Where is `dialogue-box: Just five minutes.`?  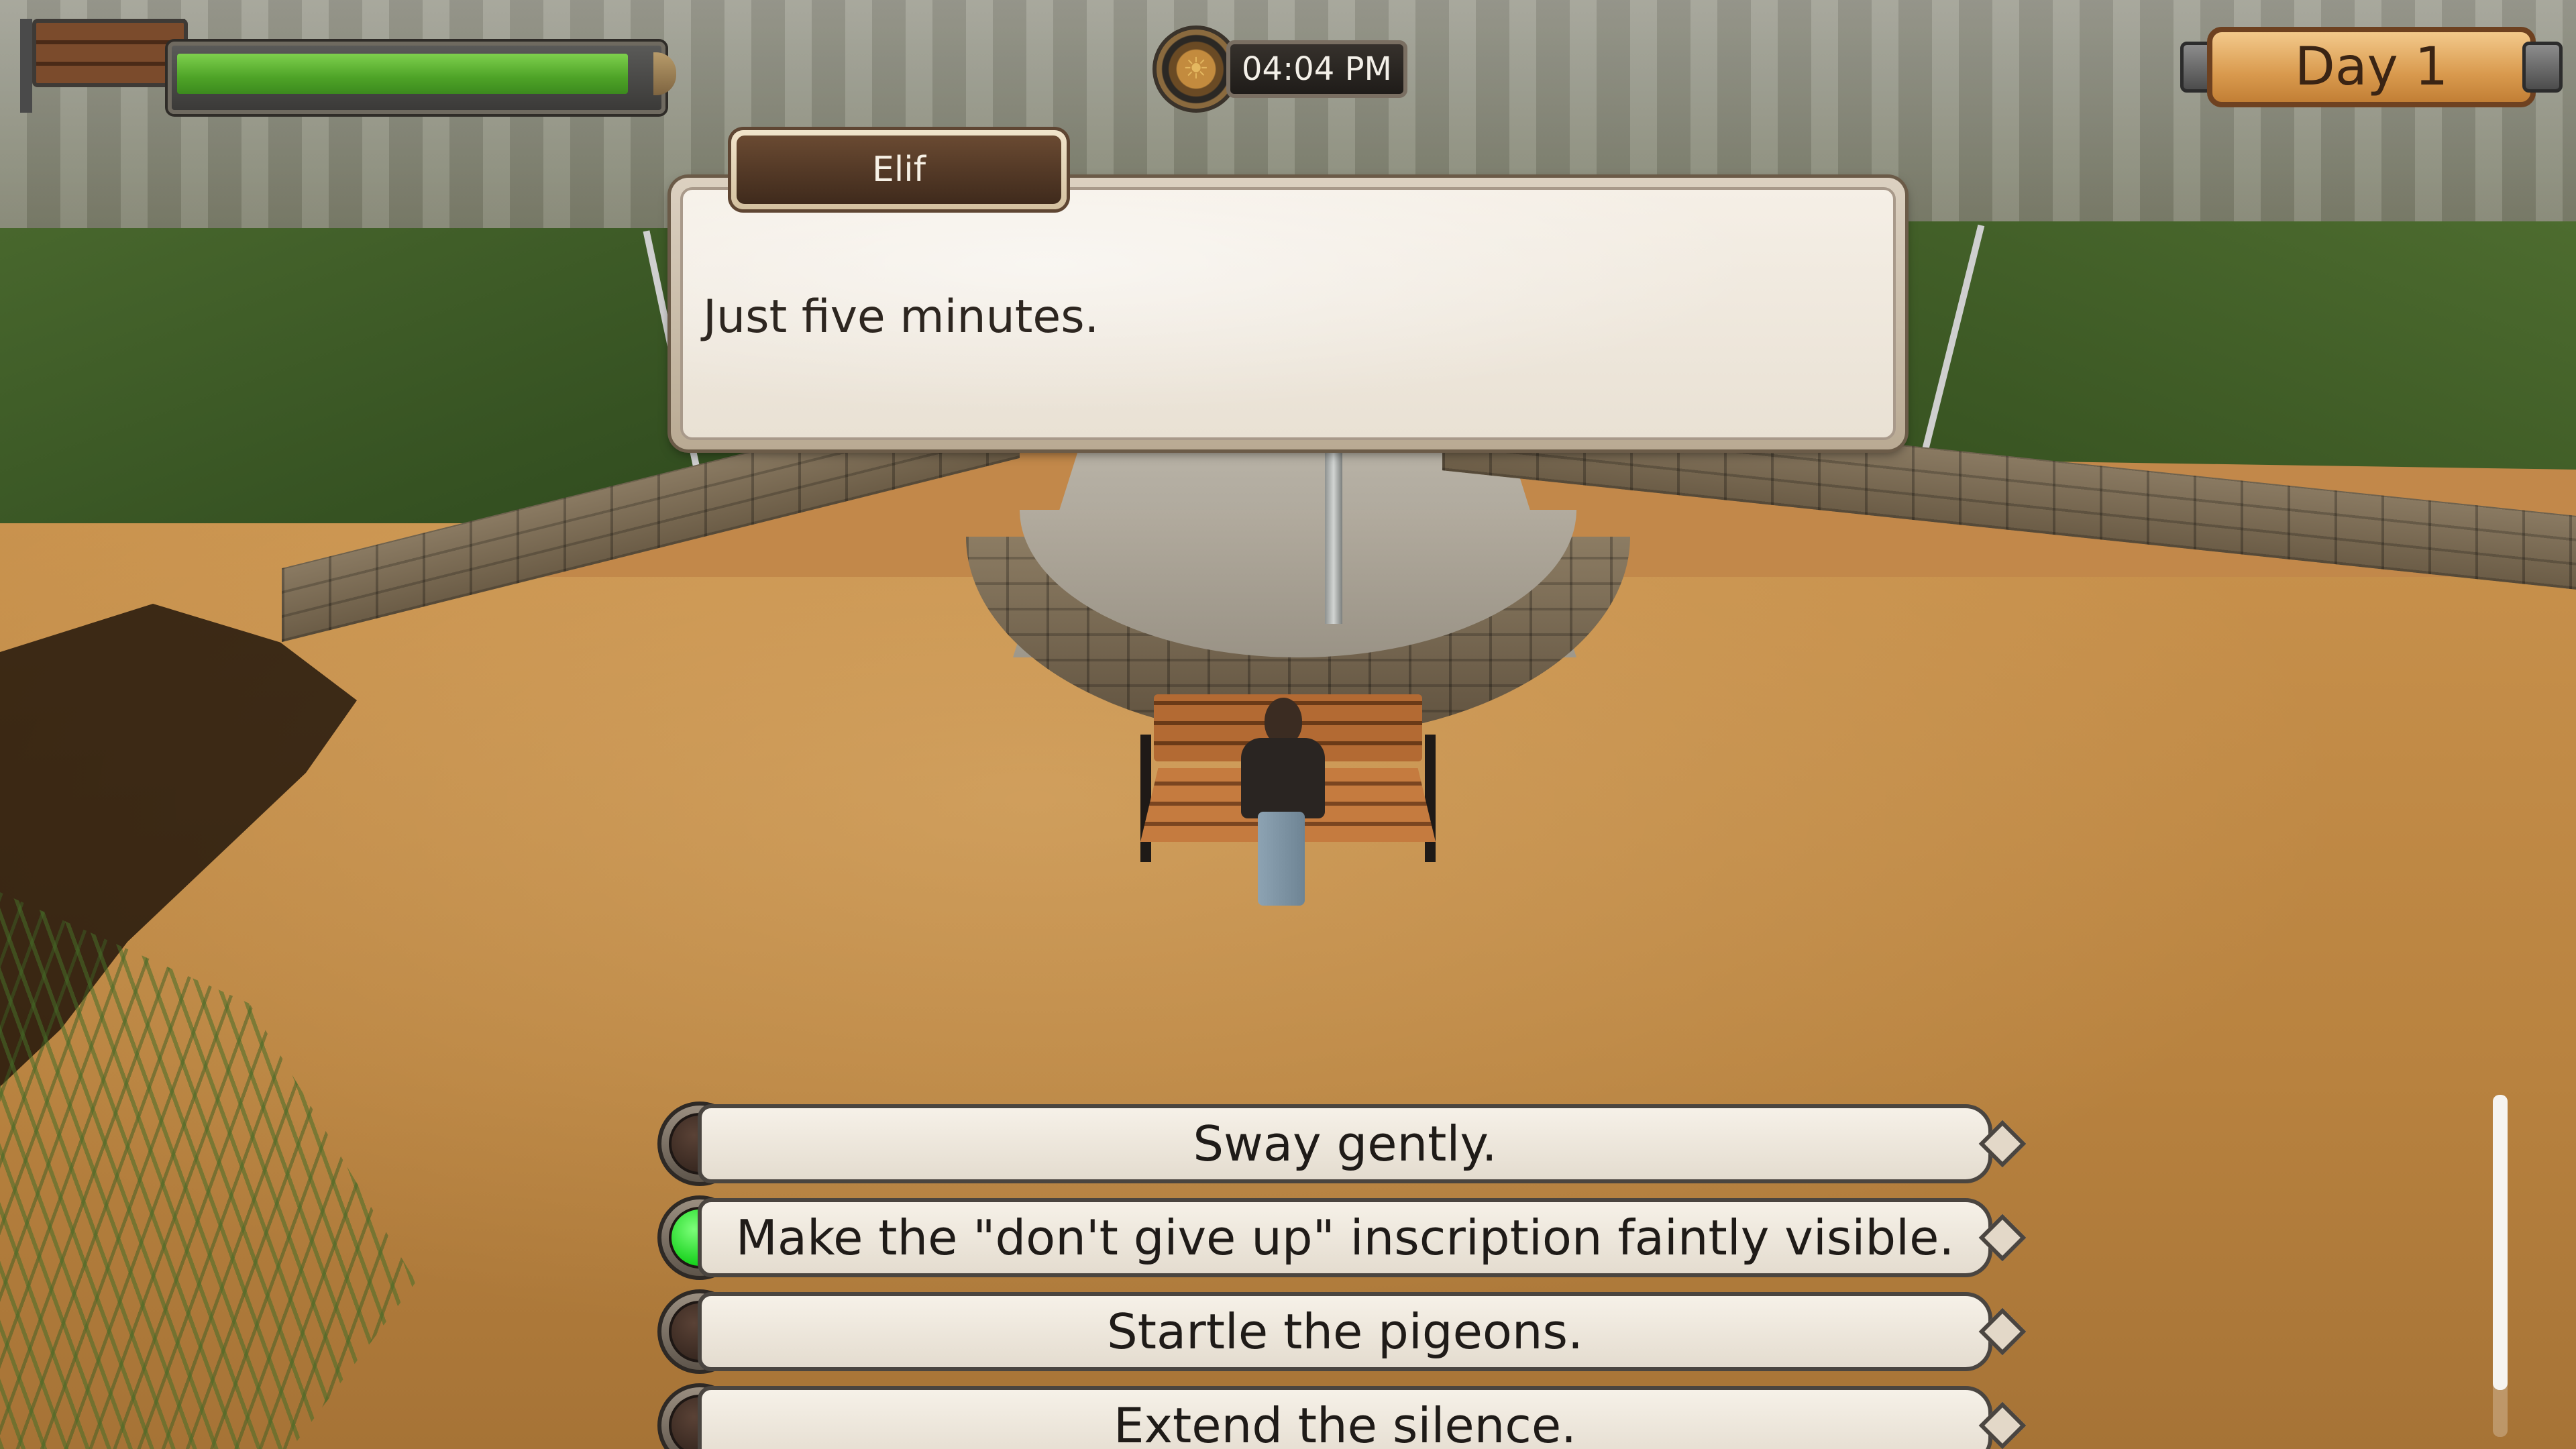
dialogue-box: Just five minutes. is located at coordinates (1288, 313).